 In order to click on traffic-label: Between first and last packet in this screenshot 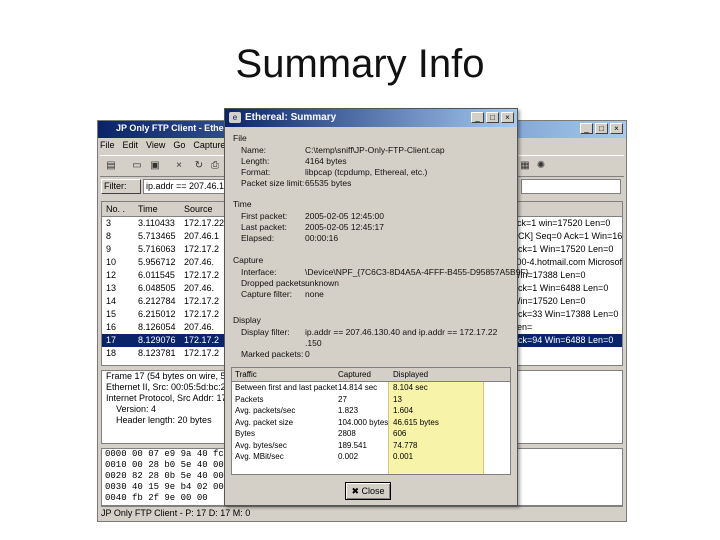, I will do `click(286, 387)`.